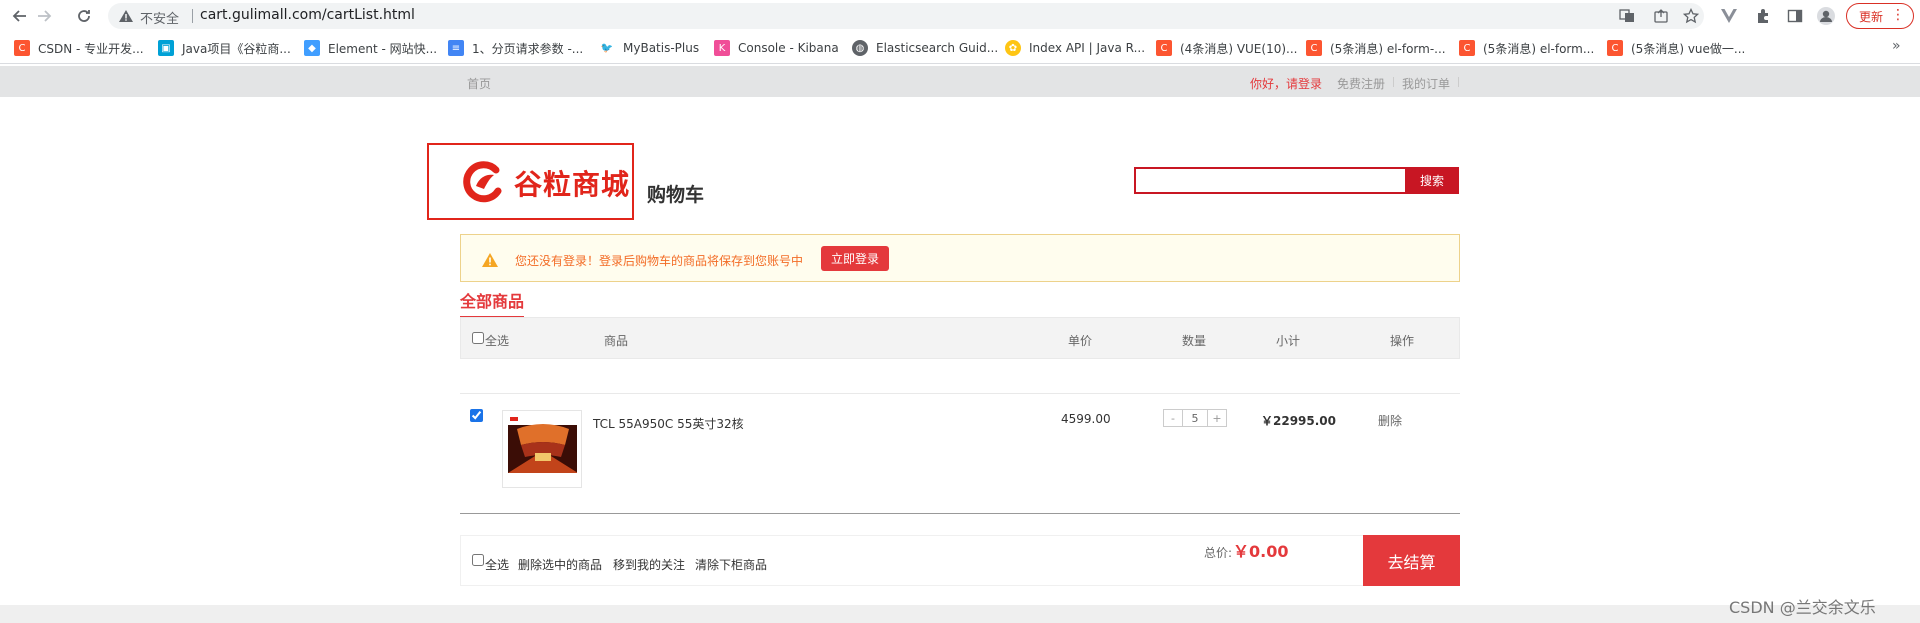 Image resolution: width=1920 pixels, height=623 pixels. What do you see at coordinates (1080, 341) in the screenshot?
I see `column-unit-price: 单价` at bounding box center [1080, 341].